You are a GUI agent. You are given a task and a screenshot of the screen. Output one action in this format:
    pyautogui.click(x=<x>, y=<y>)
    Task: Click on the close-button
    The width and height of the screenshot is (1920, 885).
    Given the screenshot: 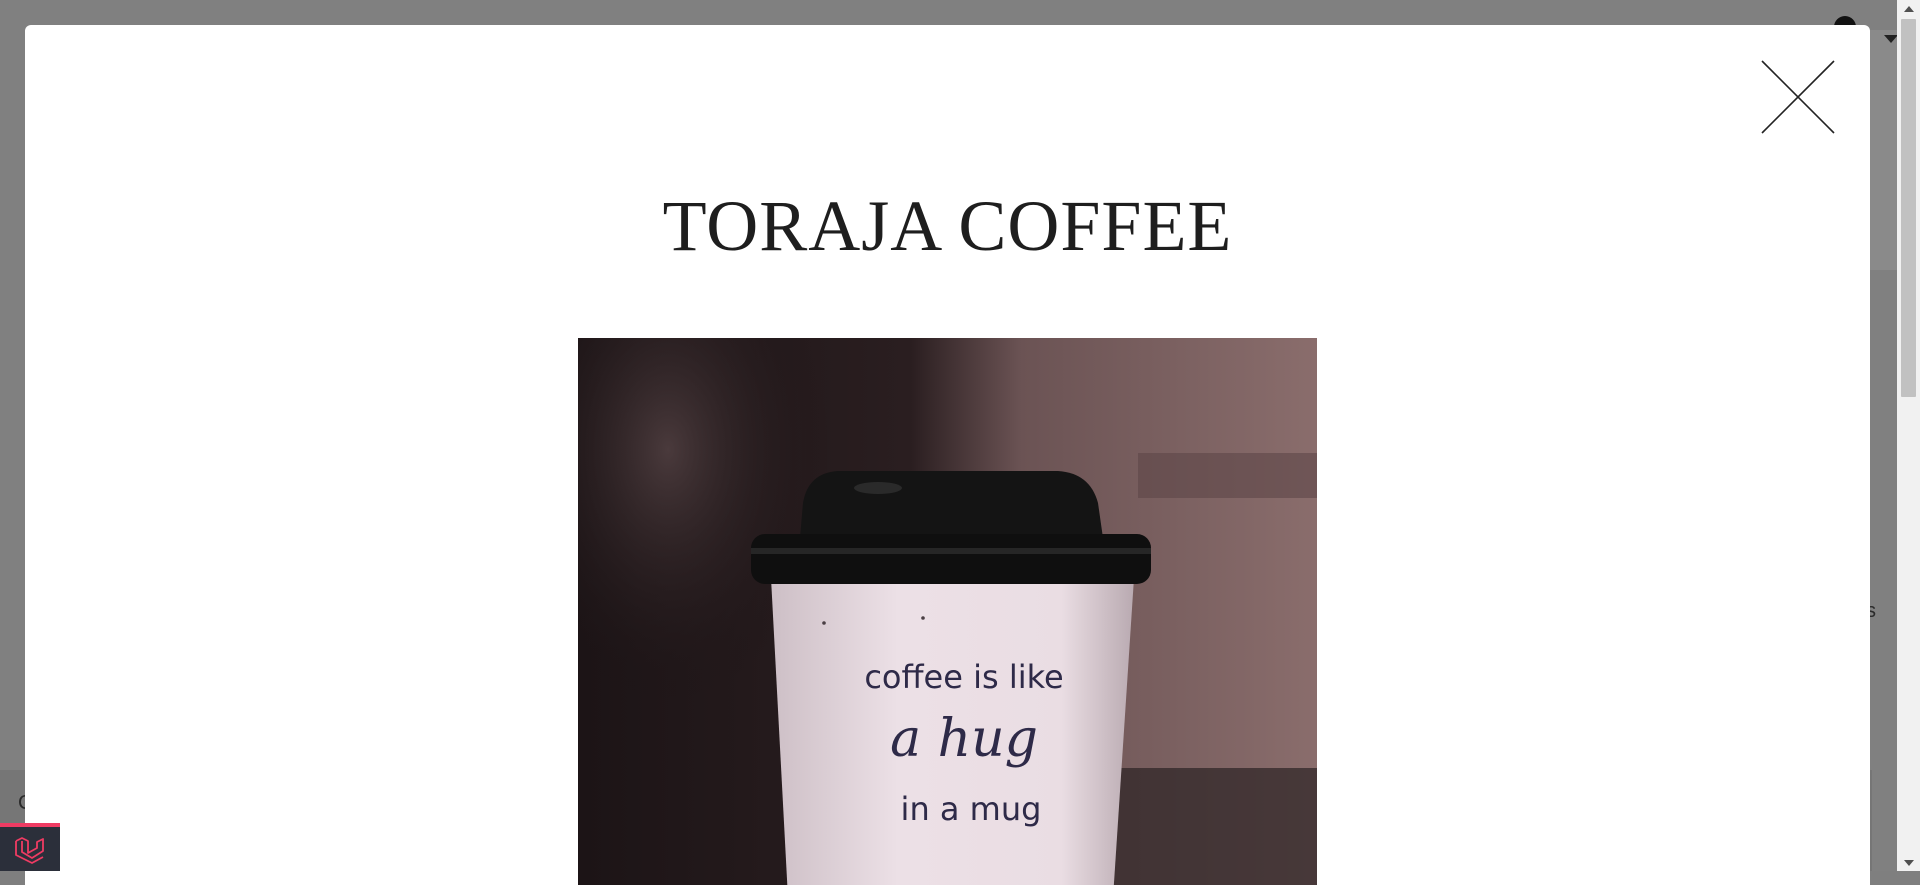 What is the action you would take?
    pyautogui.click(x=1798, y=97)
    